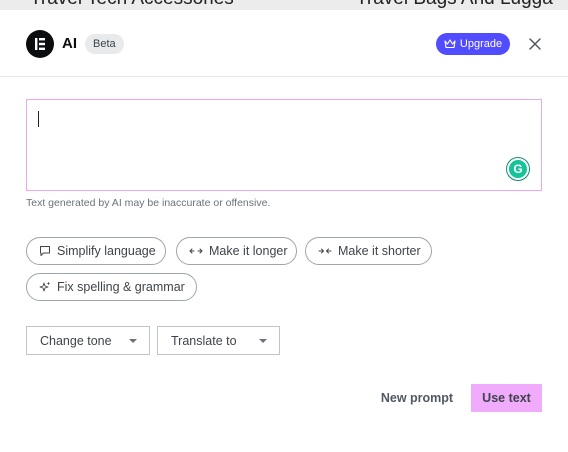  I want to click on make-longer-label: Make it longer, so click(248, 251).